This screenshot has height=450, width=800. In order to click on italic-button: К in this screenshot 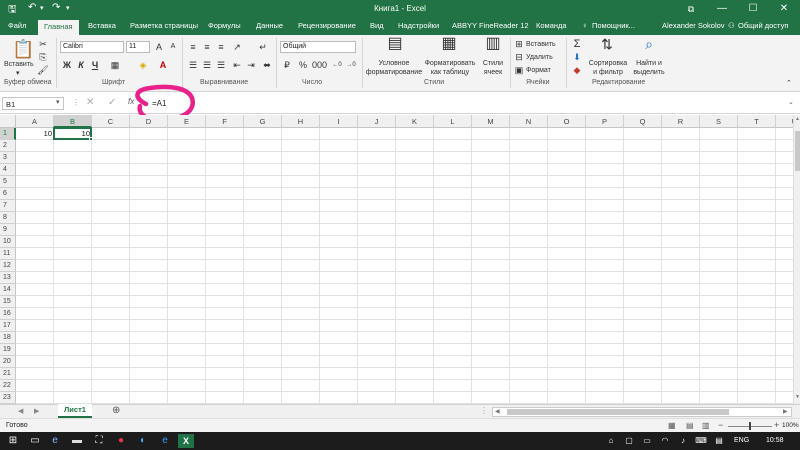, I will do `click(81, 65)`.